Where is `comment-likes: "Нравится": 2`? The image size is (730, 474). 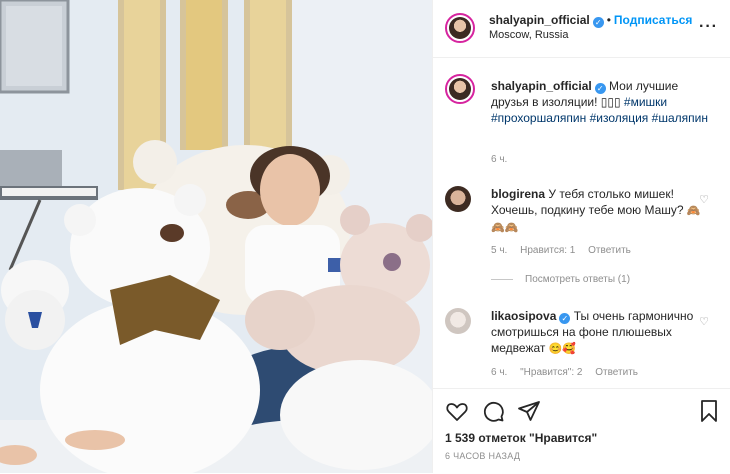 comment-likes: "Нравится": 2 is located at coordinates (551, 372).